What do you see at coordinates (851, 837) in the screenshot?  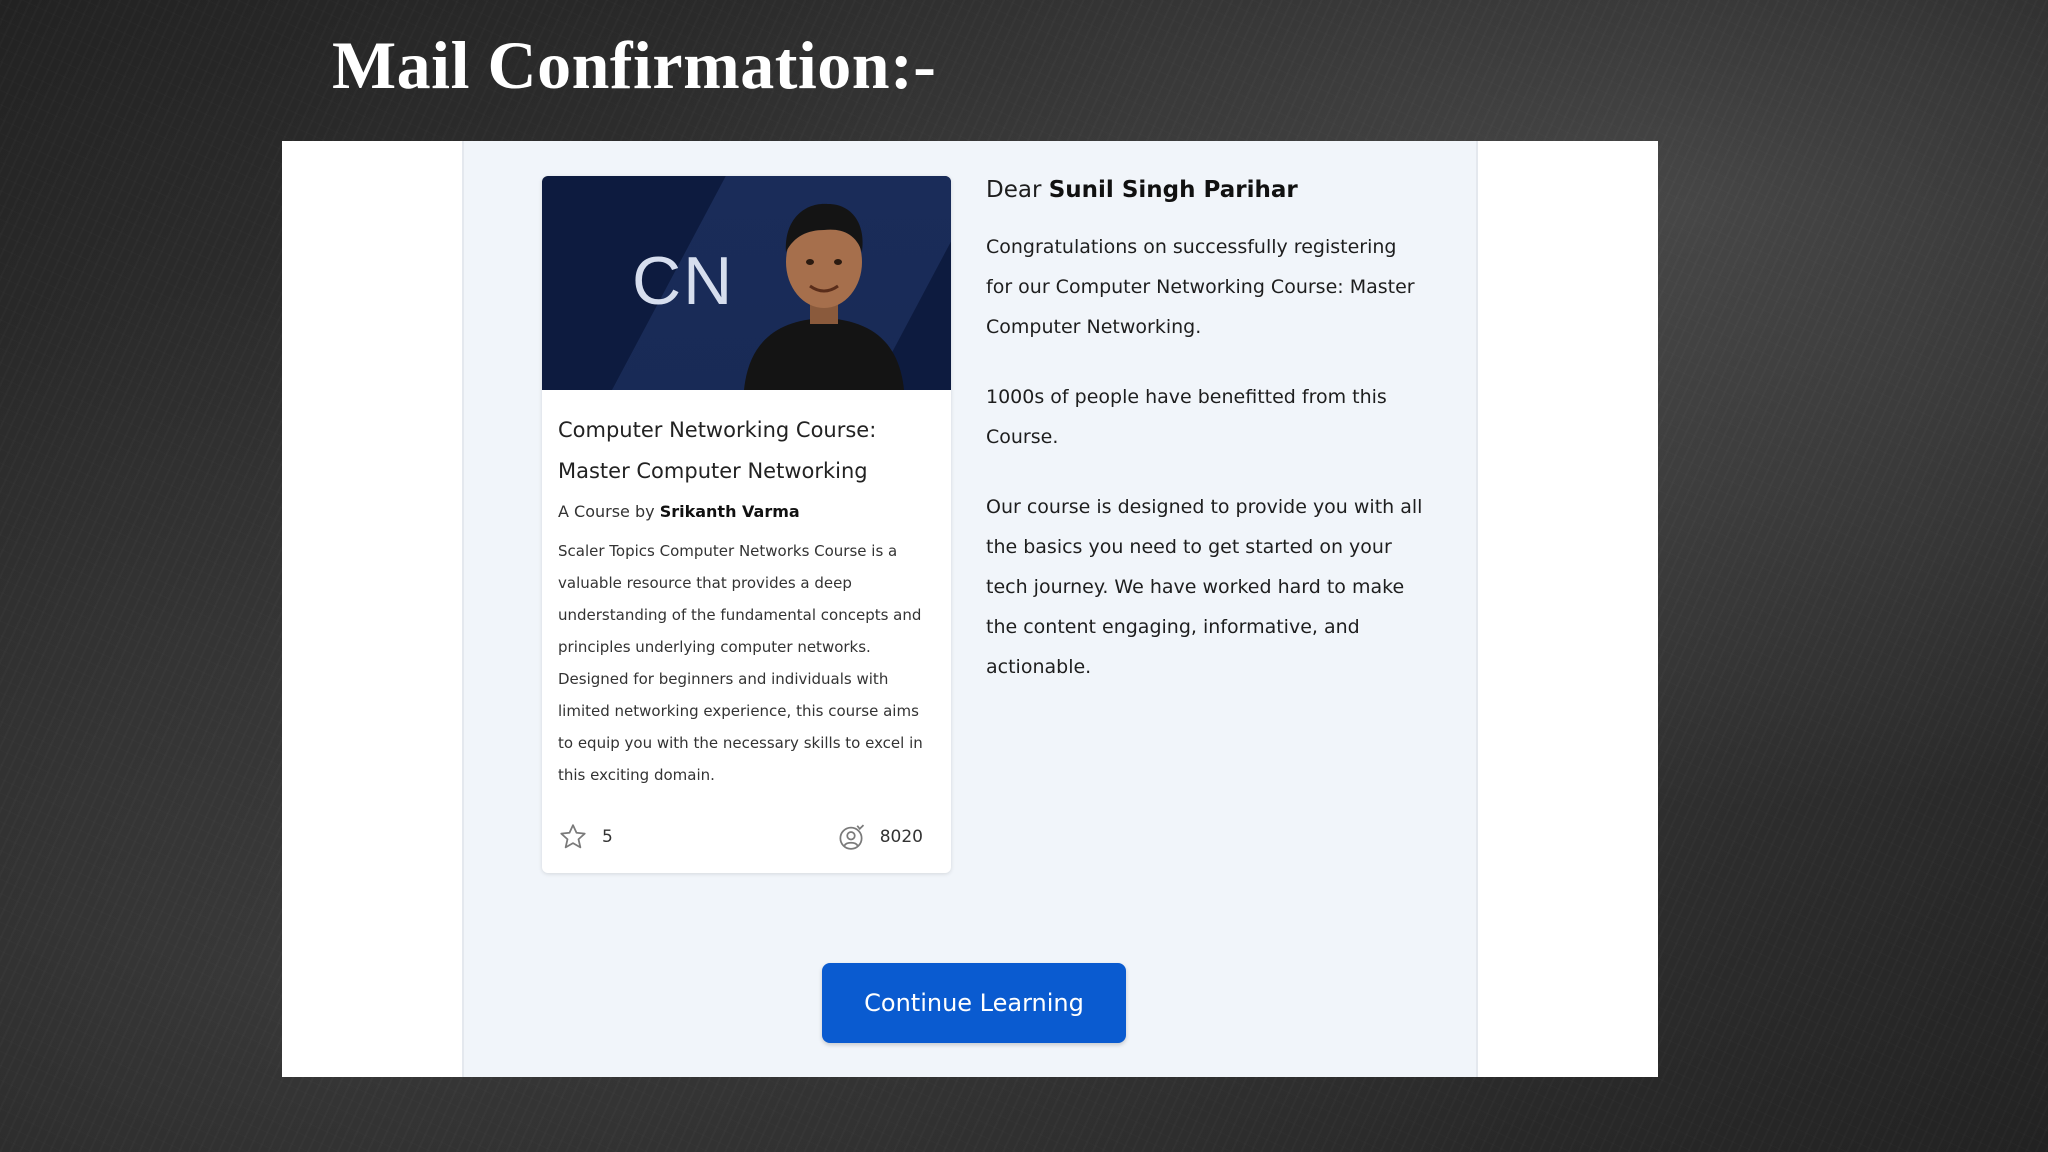 I see `learner-badge-icon` at bounding box center [851, 837].